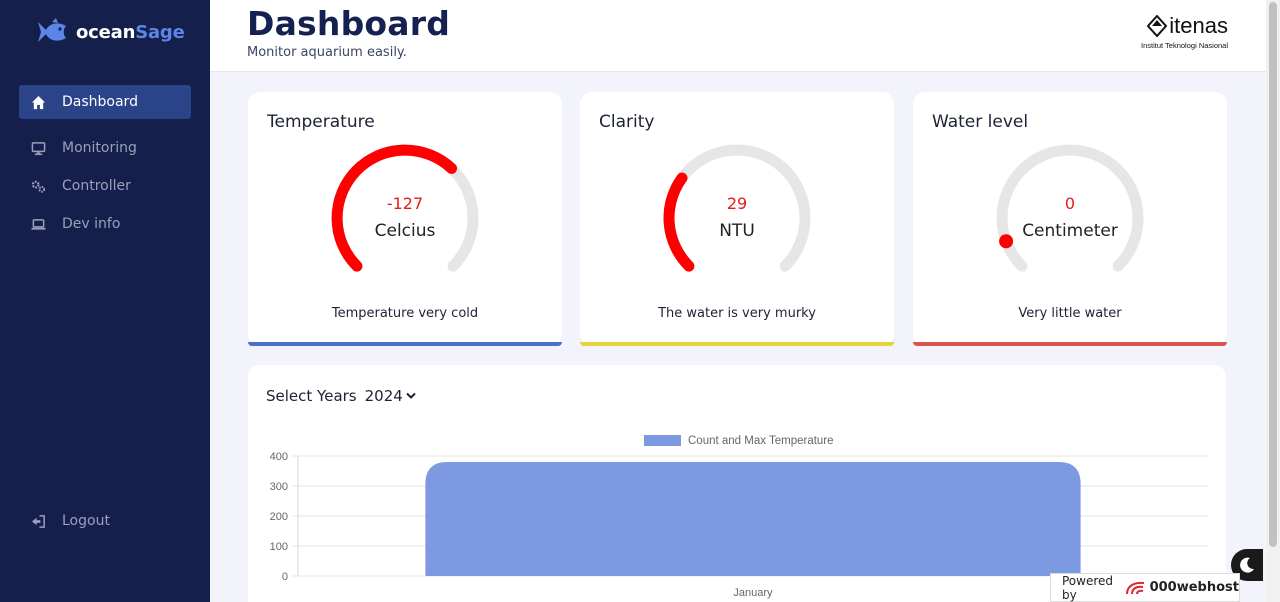  I want to click on y-tick-label: 0, so click(285, 577).